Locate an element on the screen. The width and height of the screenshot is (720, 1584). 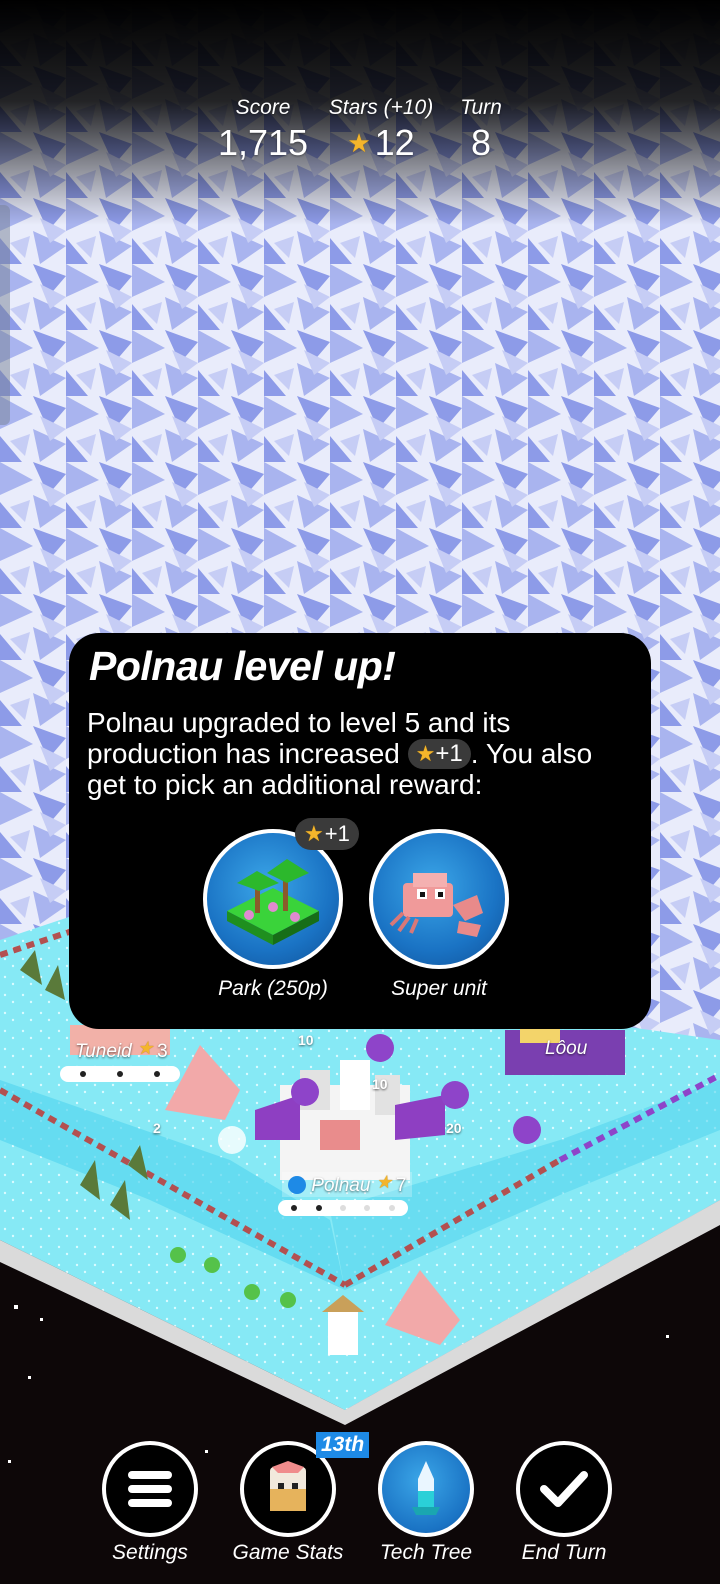
city-level: 7 is located at coordinates (401, 1185).